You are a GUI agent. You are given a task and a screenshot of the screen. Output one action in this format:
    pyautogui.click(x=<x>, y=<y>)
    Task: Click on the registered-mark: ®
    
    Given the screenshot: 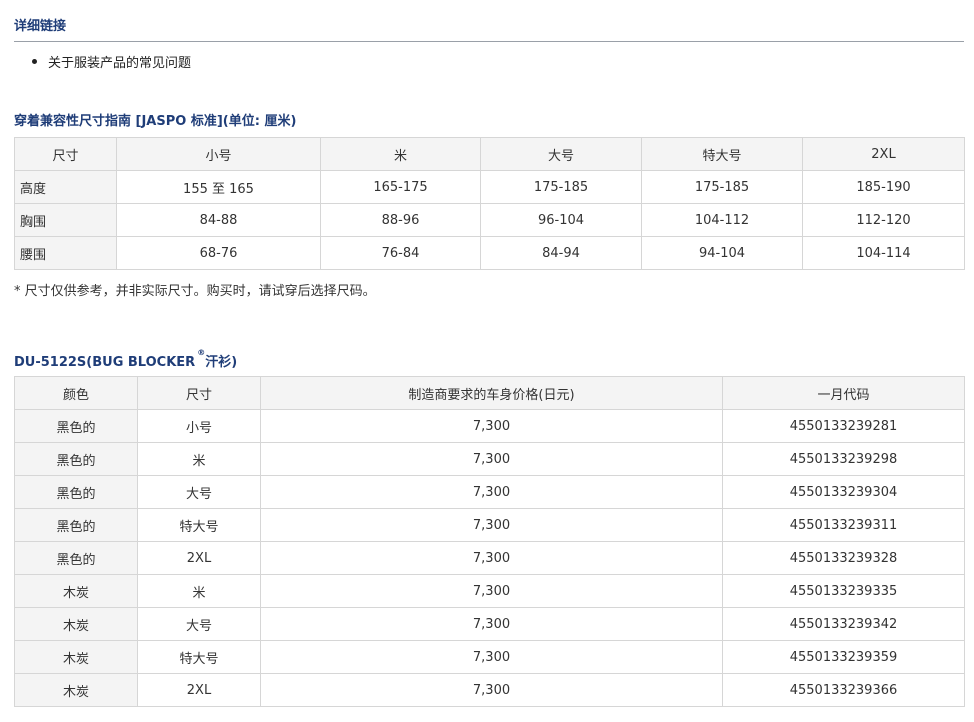 What is the action you would take?
    pyautogui.click(x=201, y=352)
    